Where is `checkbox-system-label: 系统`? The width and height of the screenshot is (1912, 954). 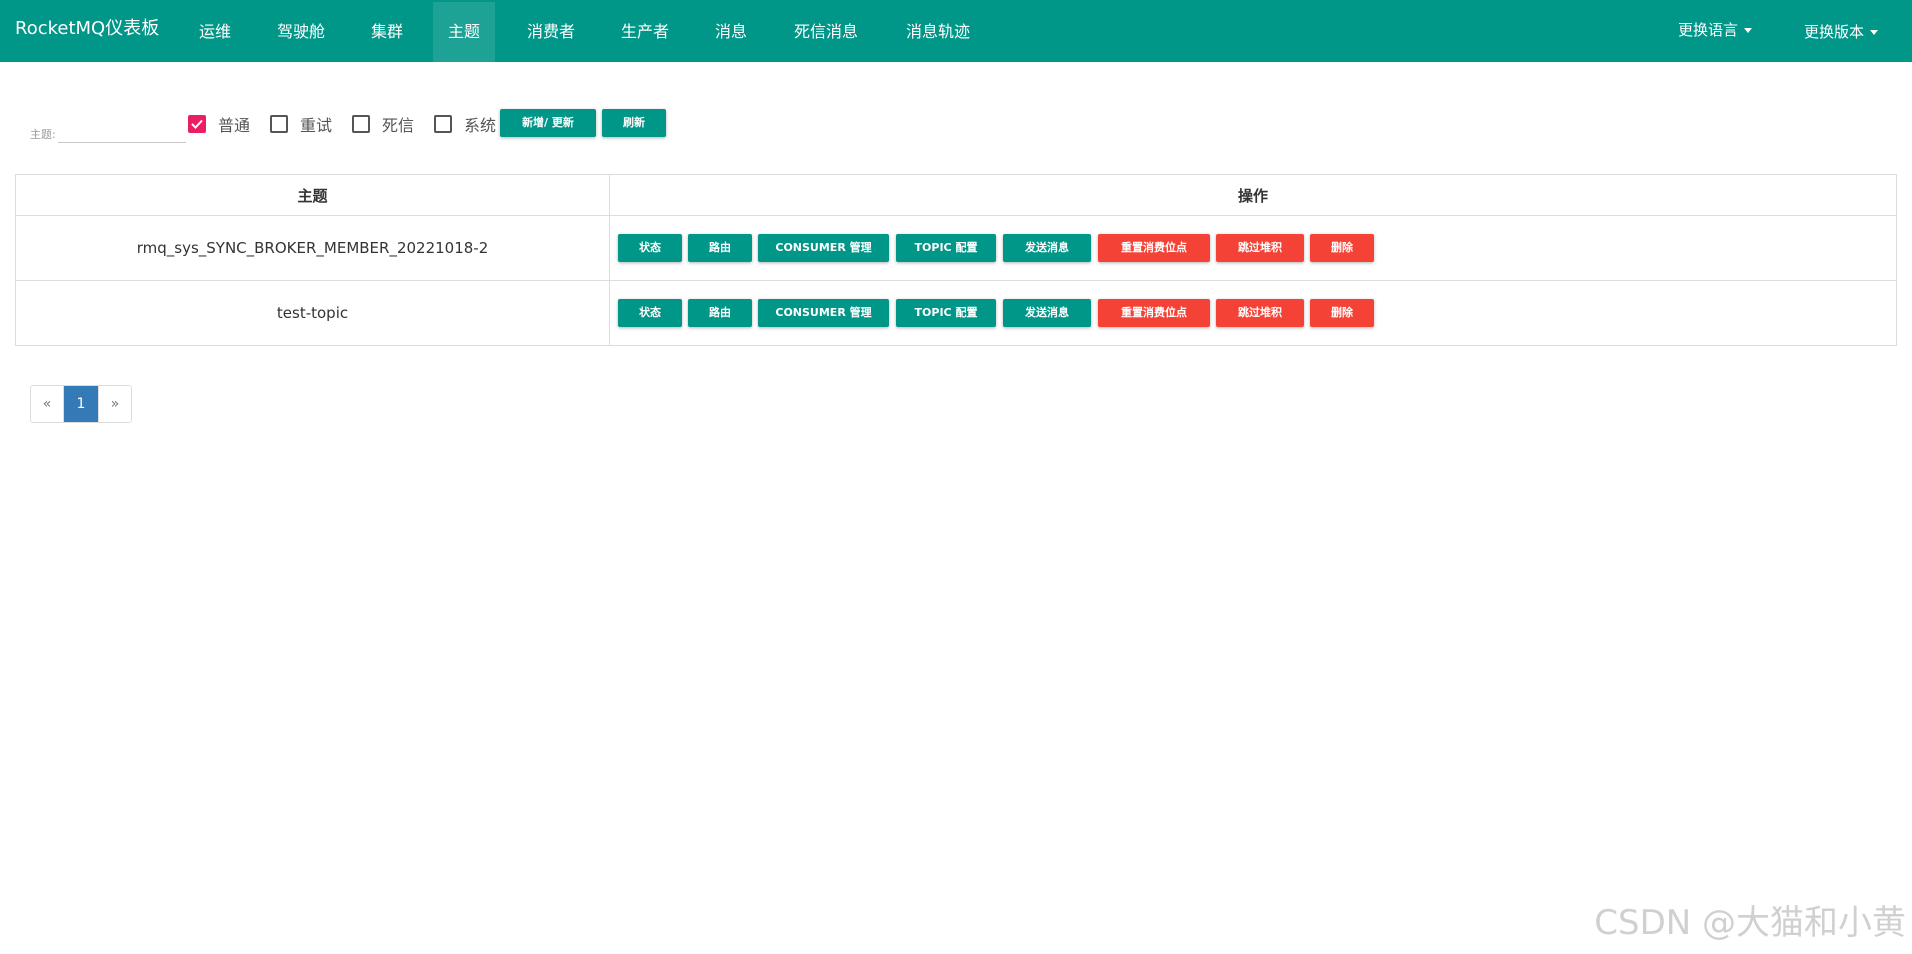 checkbox-system-label: 系统 is located at coordinates (480, 125).